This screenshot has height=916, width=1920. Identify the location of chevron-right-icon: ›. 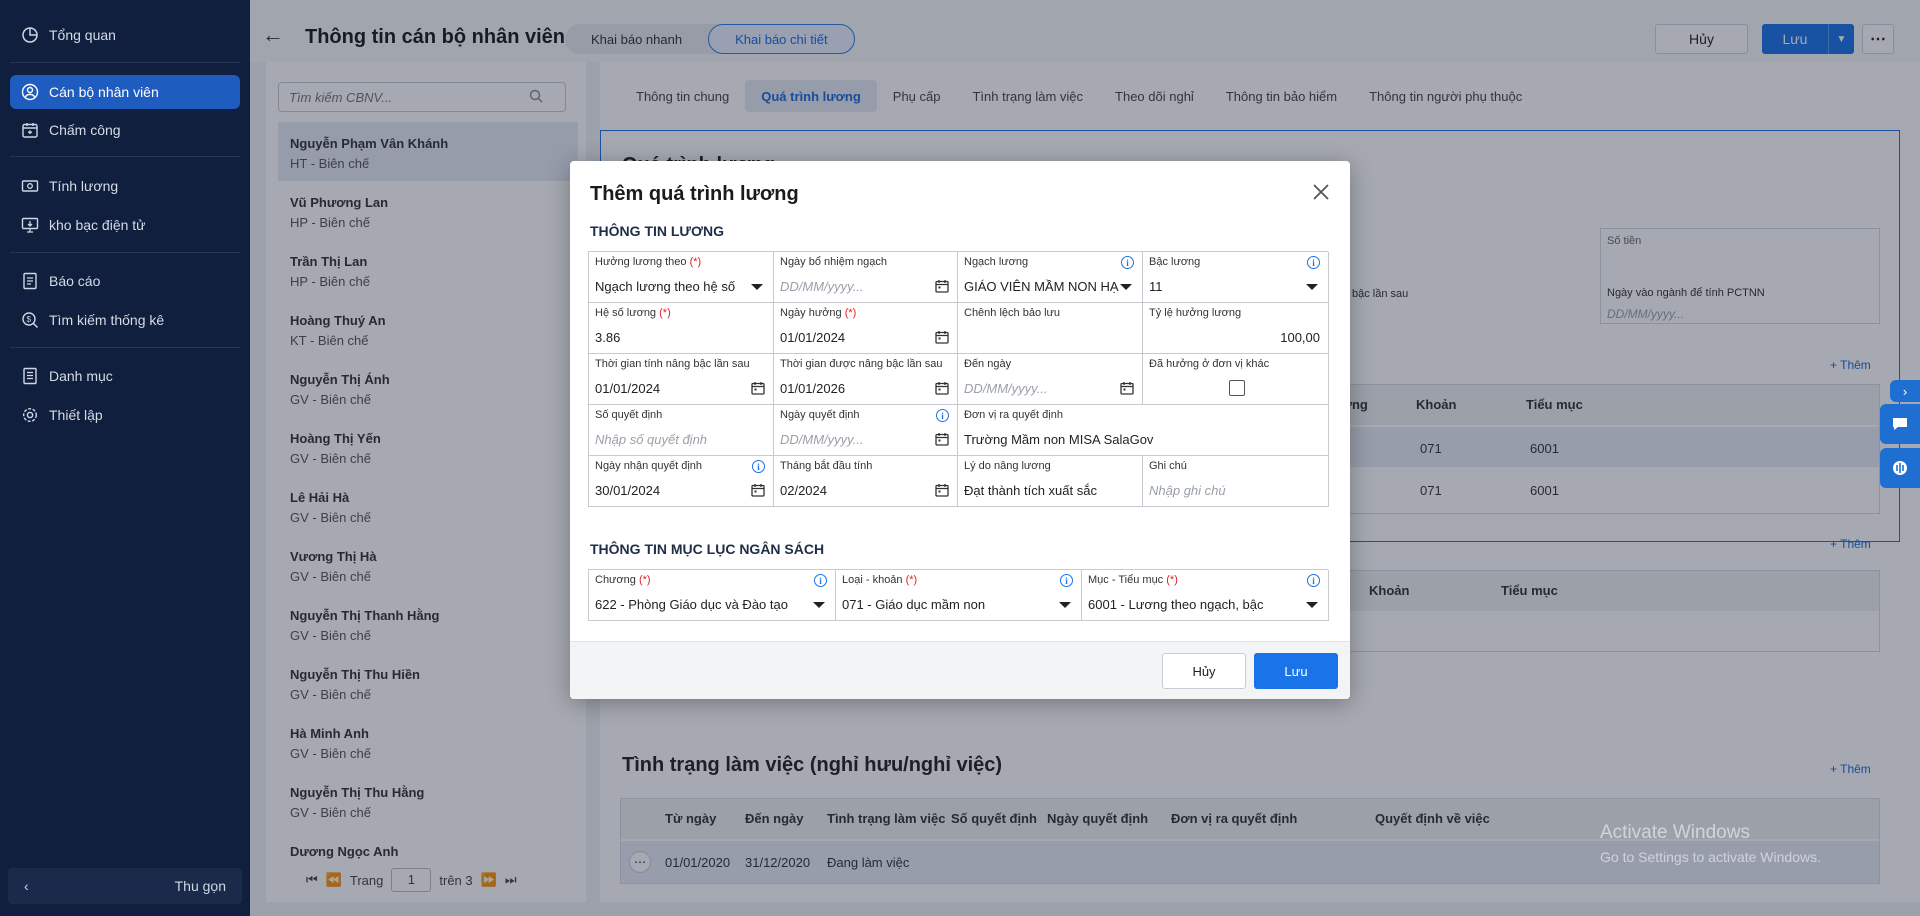
(1905, 391).